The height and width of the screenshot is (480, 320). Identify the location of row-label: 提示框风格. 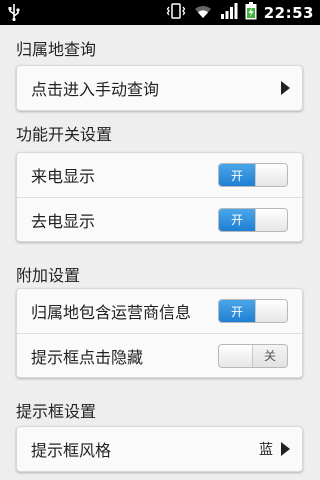
(71, 450).